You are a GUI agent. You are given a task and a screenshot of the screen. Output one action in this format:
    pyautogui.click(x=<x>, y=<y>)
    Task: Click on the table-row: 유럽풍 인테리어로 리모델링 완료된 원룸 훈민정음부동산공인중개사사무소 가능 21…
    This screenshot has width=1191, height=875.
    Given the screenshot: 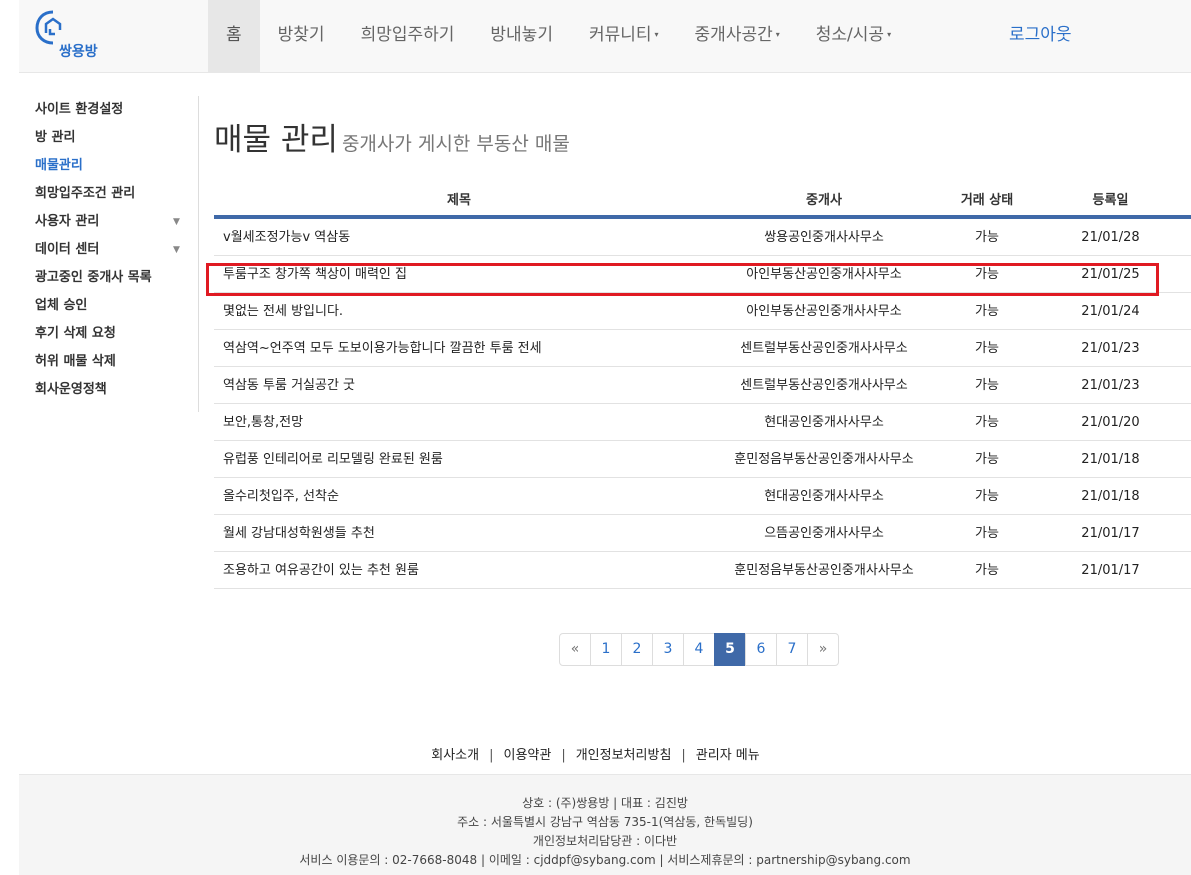 What is the action you would take?
    pyautogui.click(x=702, y=459)
    